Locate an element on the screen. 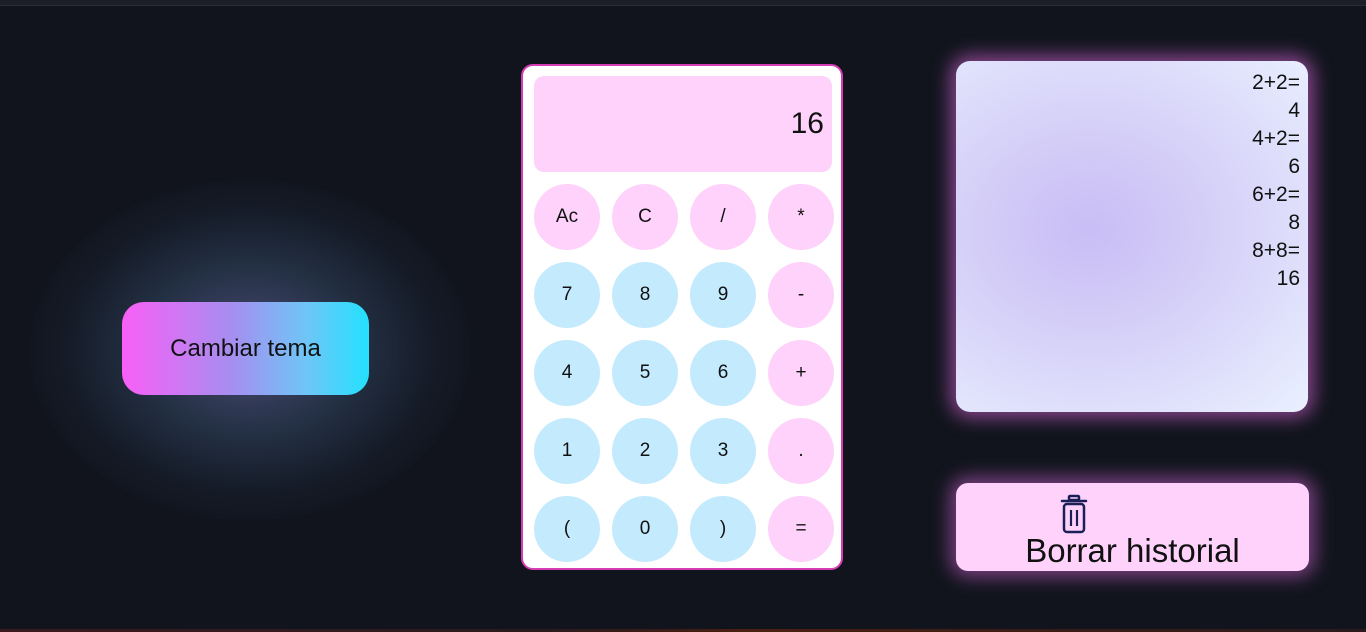 Image resolution: width=1366 pixels, height=632 pixels. key-7: 7 is located at coordinates (567, 295).